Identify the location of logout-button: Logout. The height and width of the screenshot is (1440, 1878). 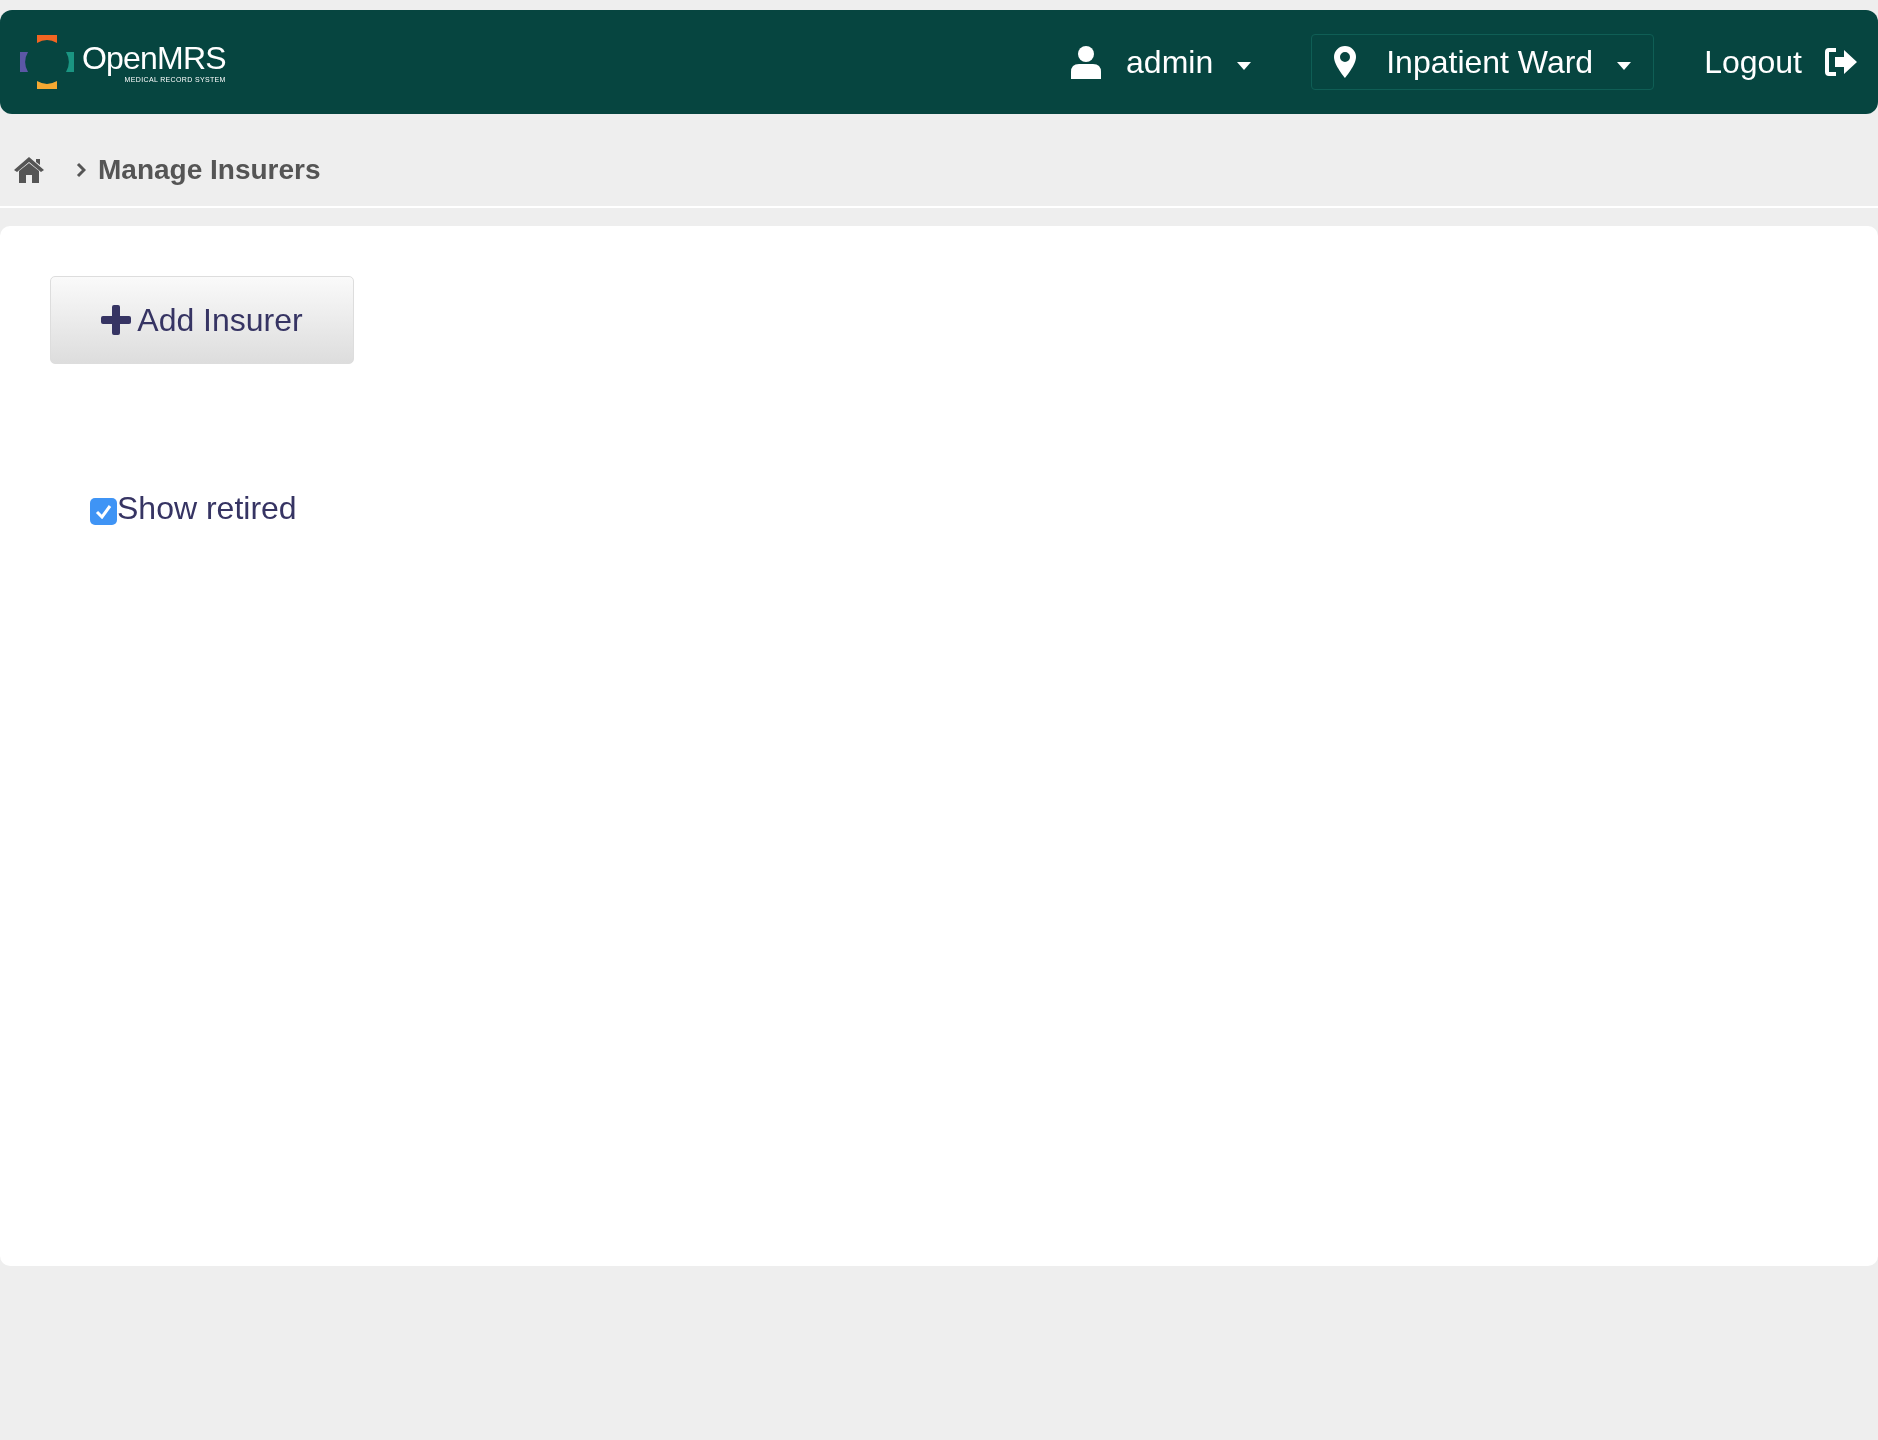
(1781, 62).